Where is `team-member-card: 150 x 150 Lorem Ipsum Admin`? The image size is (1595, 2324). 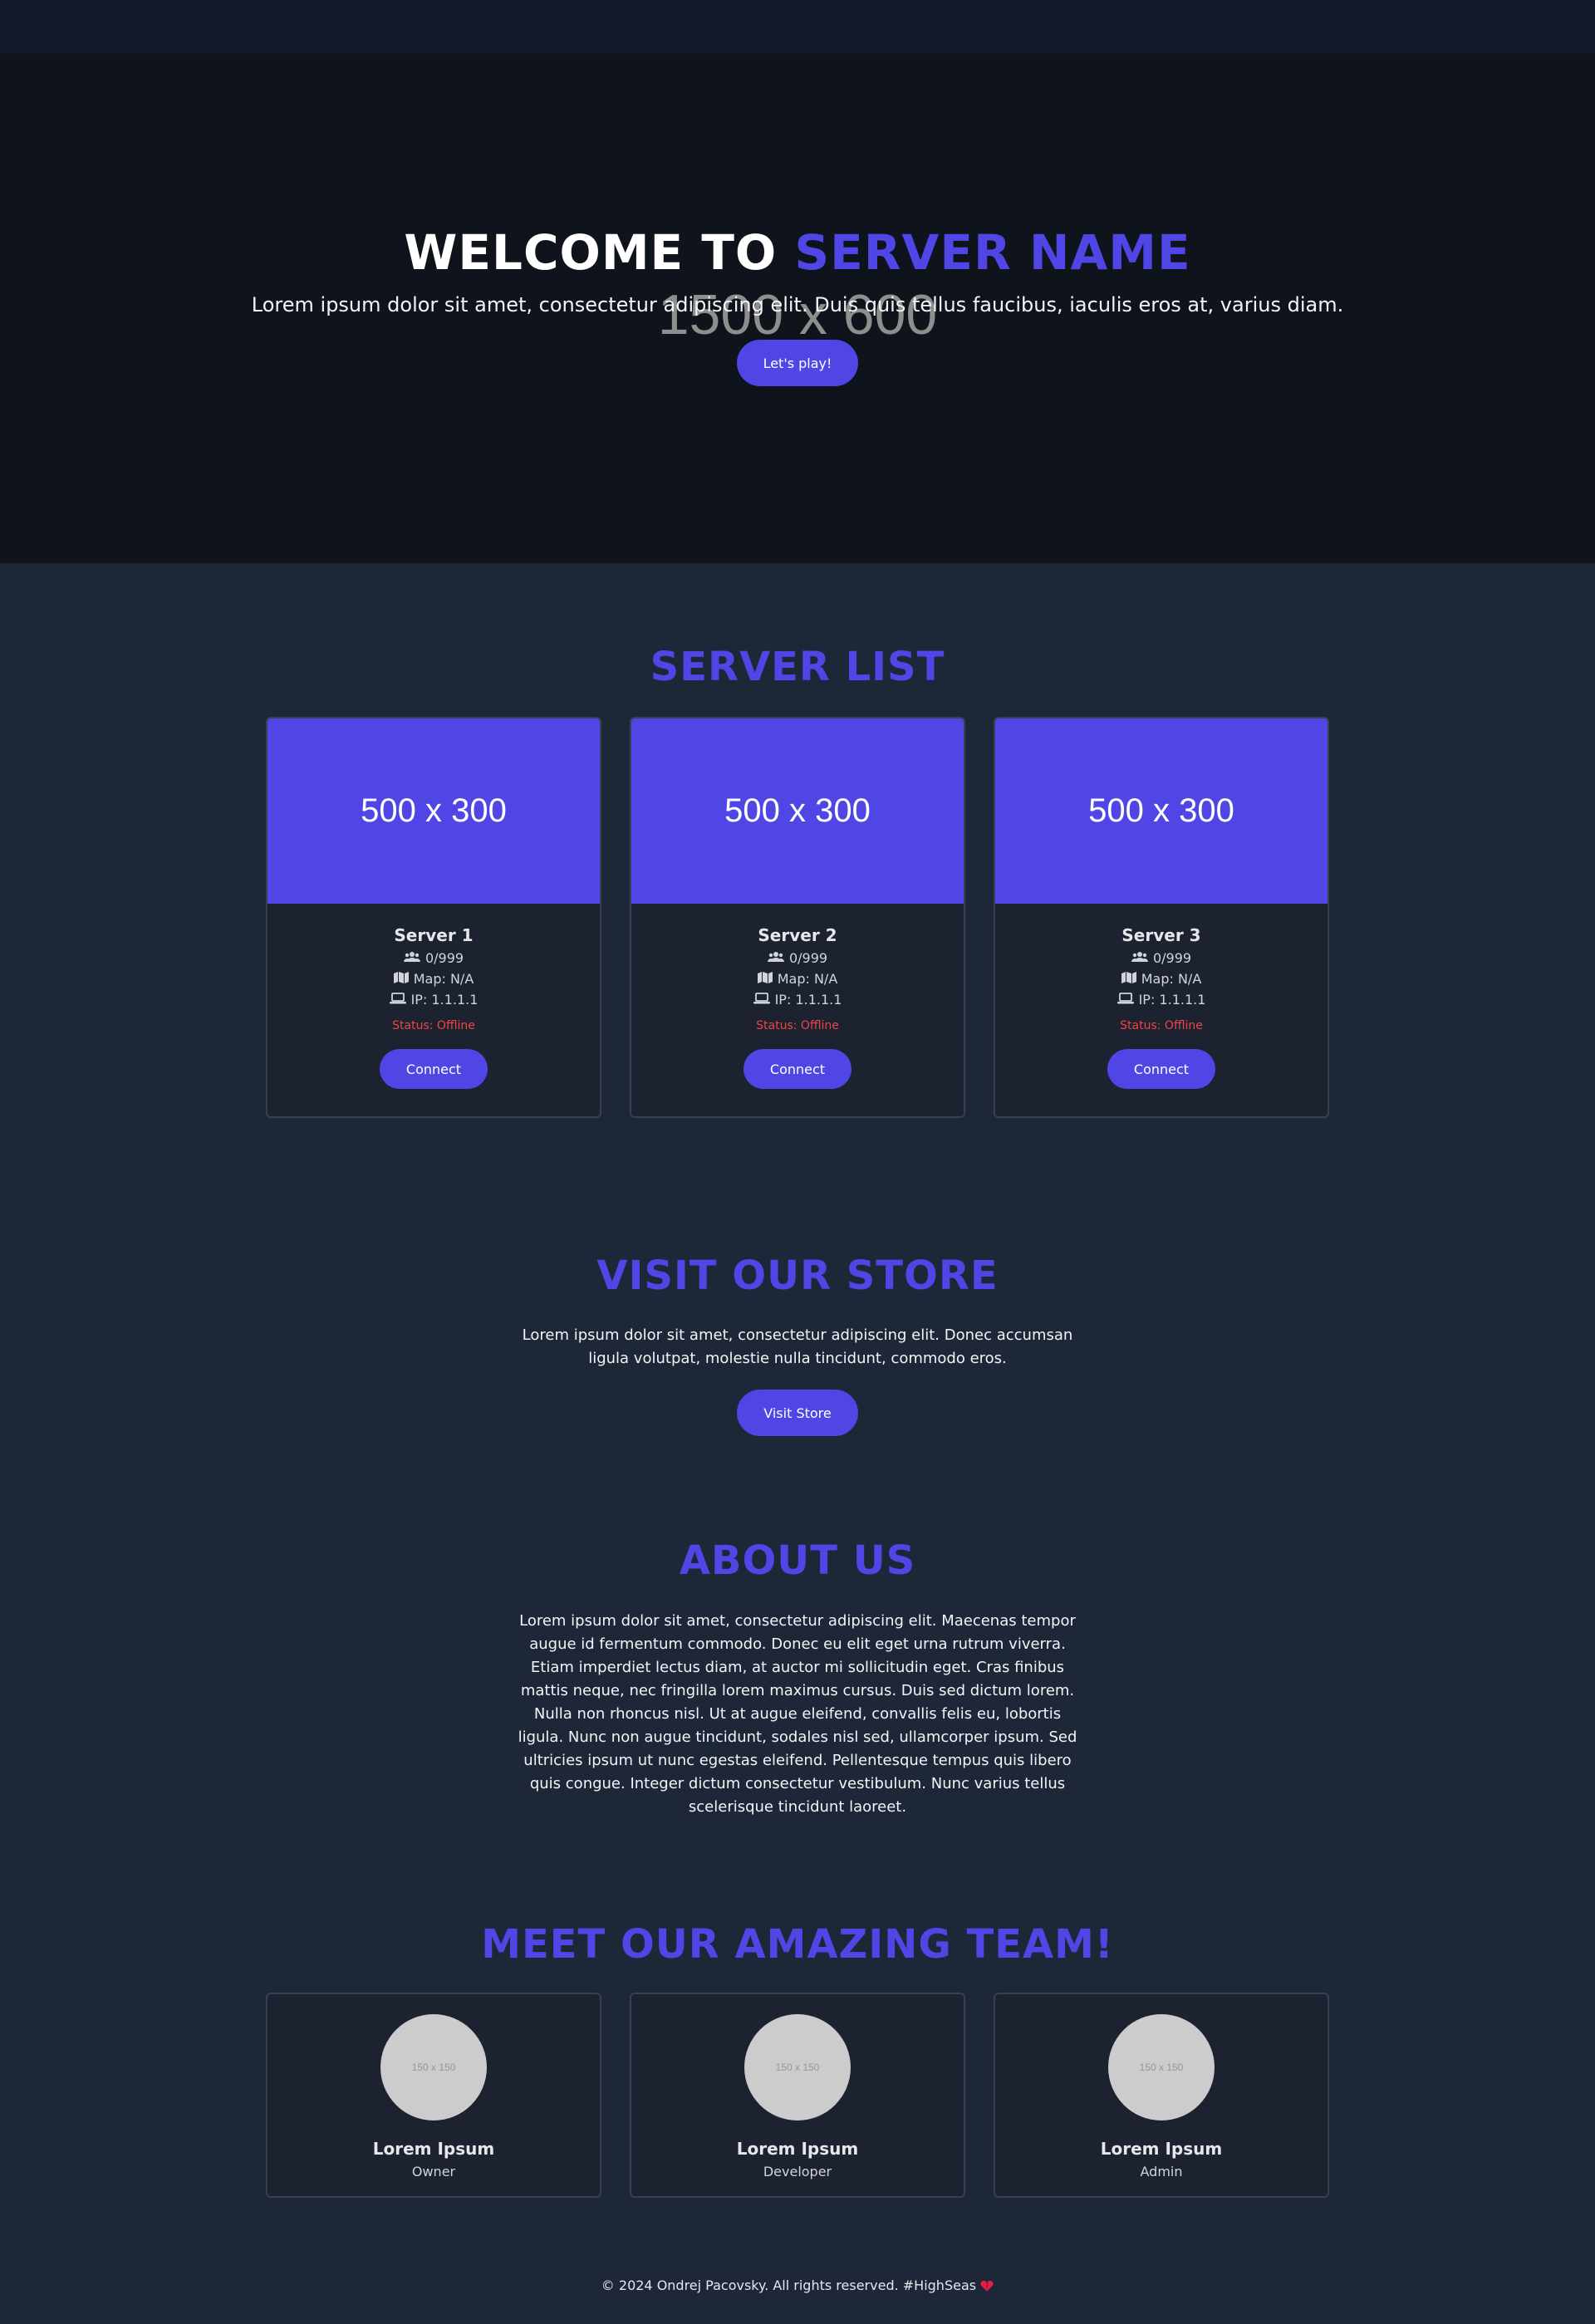
team-member-card: 150 x 150 Lorem Ipsum Admin is located at coordinates (1161, 2095).